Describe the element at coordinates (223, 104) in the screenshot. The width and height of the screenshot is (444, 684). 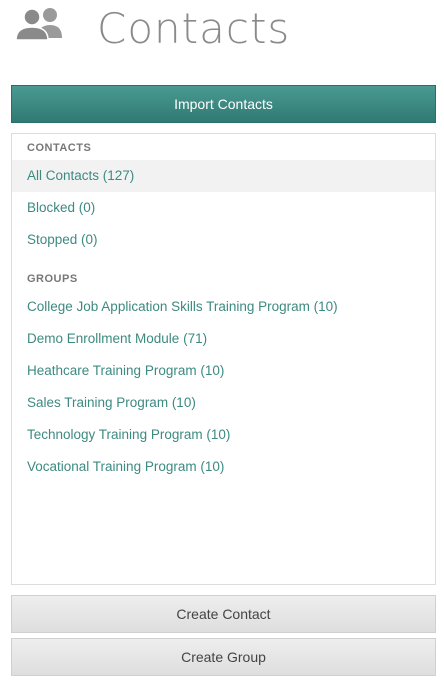
I see `import-contacts-button: Import Contacts` at that location.